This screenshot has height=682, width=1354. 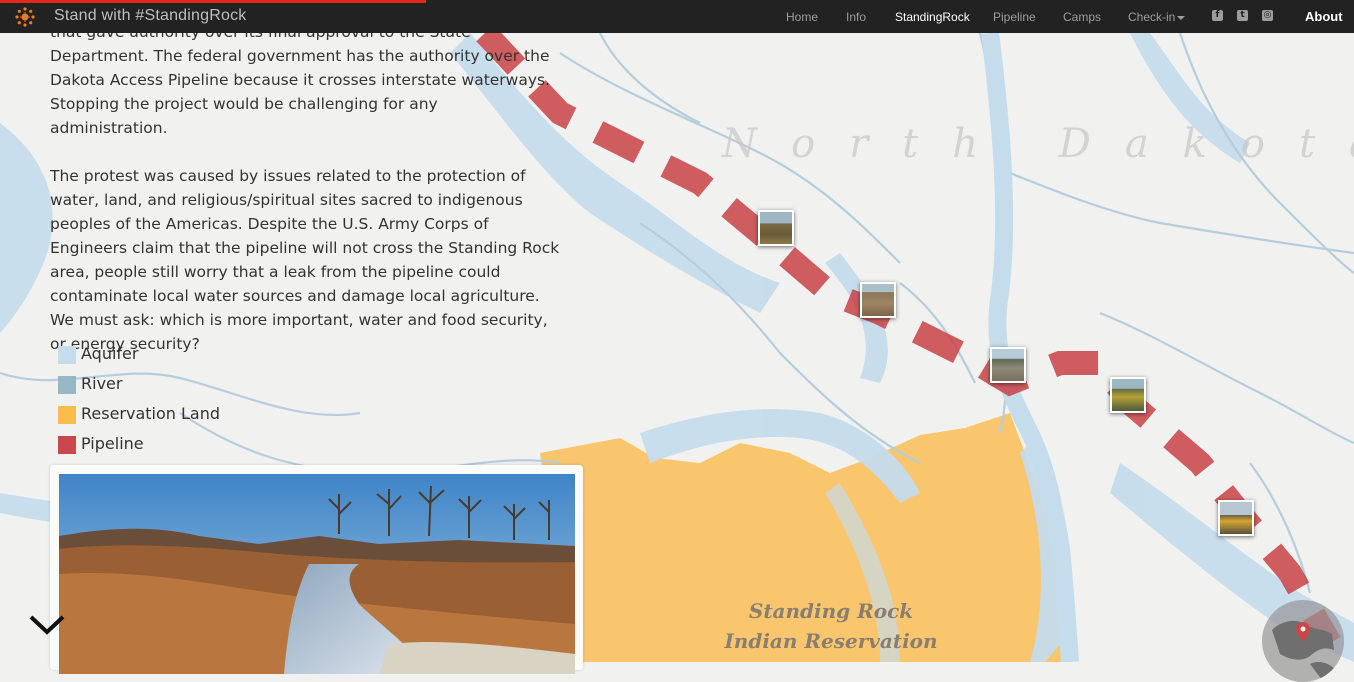 I want to click on legend-label: Reservation Land, so click(x=151, y=413).